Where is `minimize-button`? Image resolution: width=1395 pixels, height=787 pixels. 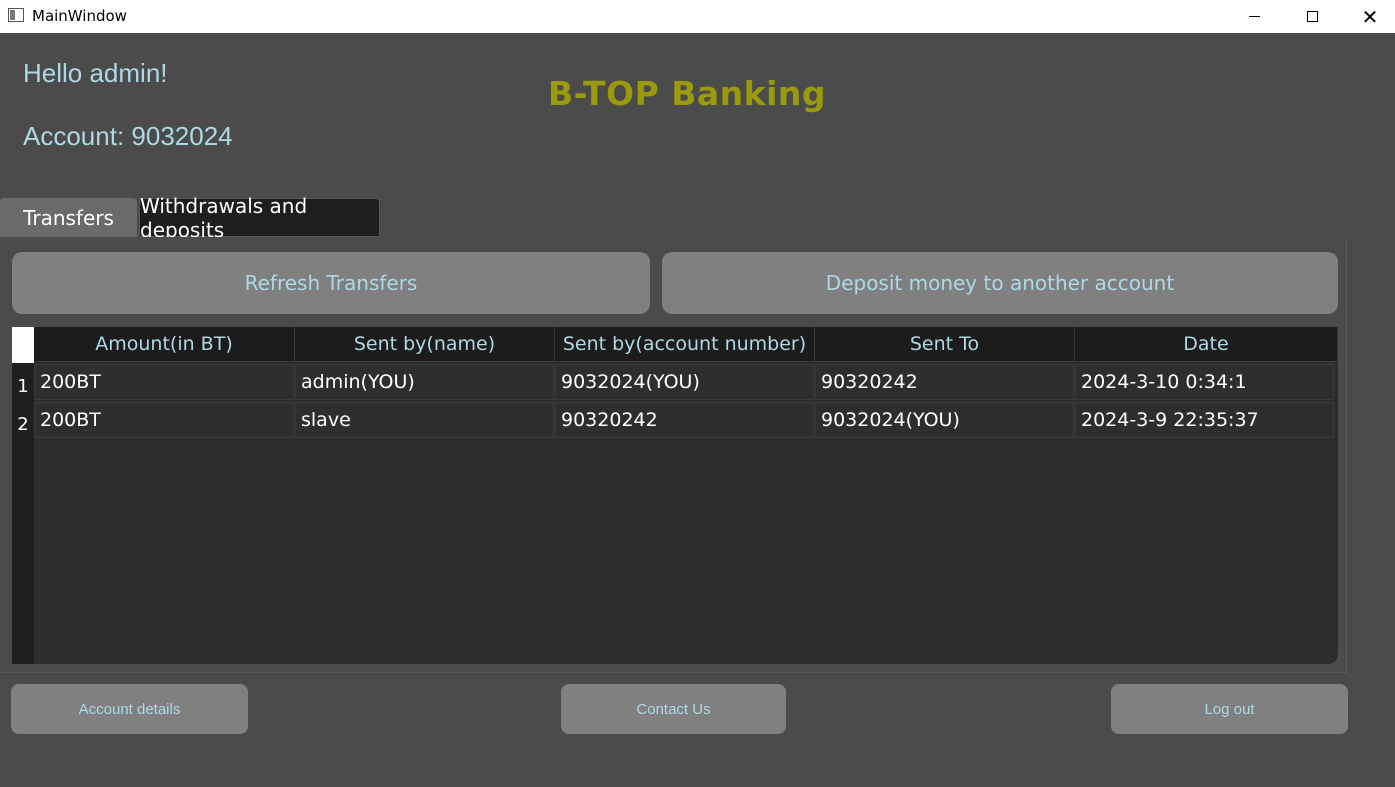
minimize-button is located at coordinates (1254, 16).